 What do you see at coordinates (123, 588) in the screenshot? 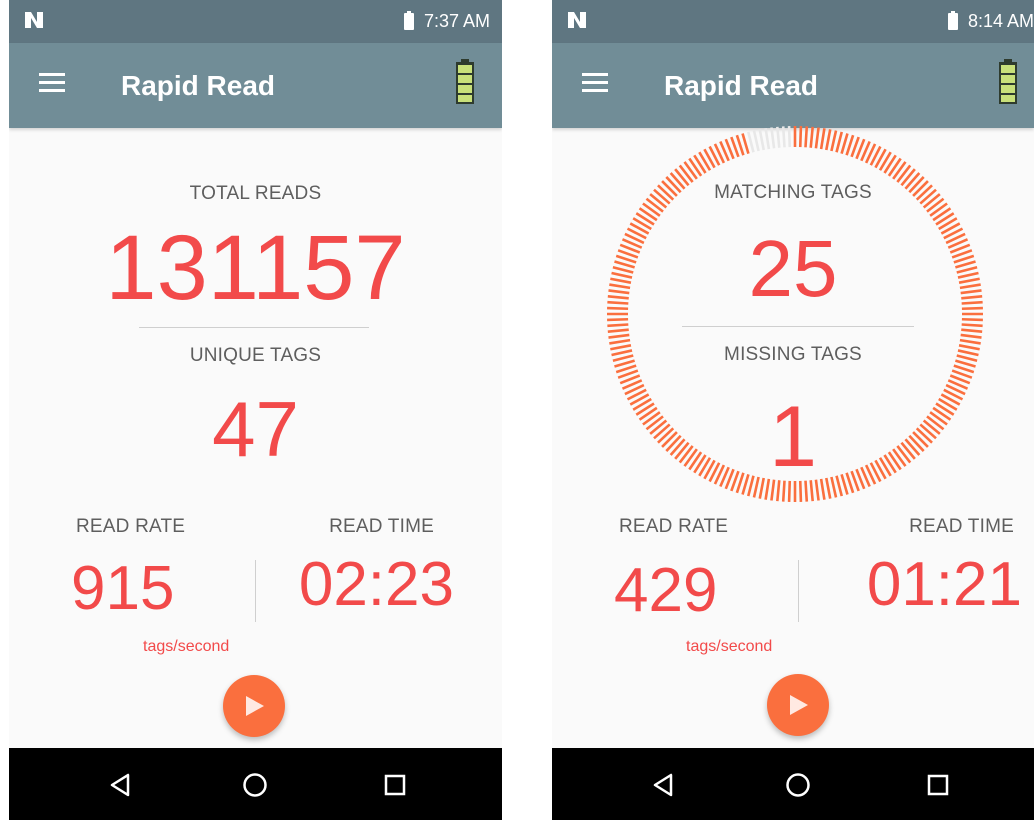
I see `read-rate-value: 915` at bounding box center [123, 588].